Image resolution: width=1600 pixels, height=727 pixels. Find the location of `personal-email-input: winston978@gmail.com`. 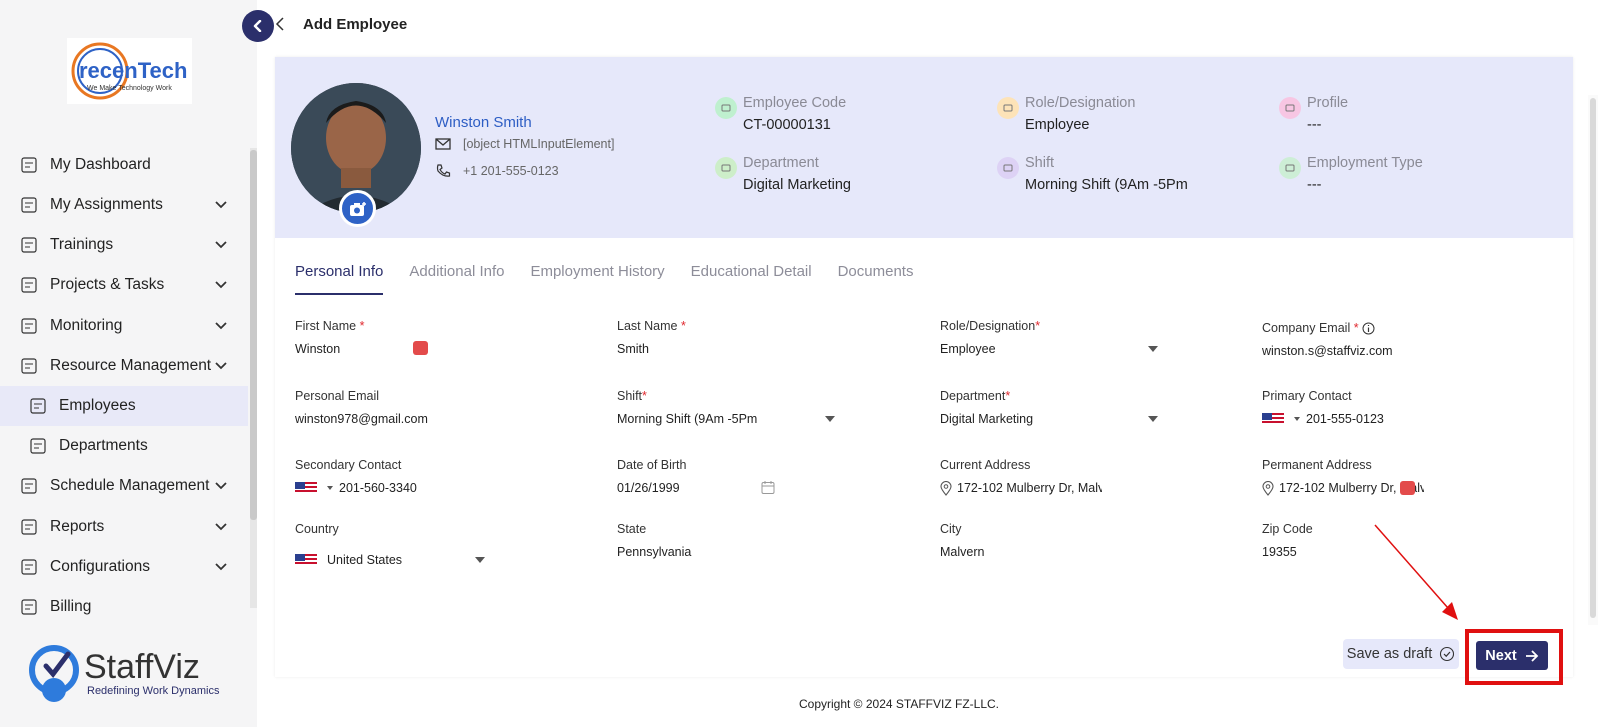

personal-email-input: winston978@gmail.com is located at coordinates (445, 419).